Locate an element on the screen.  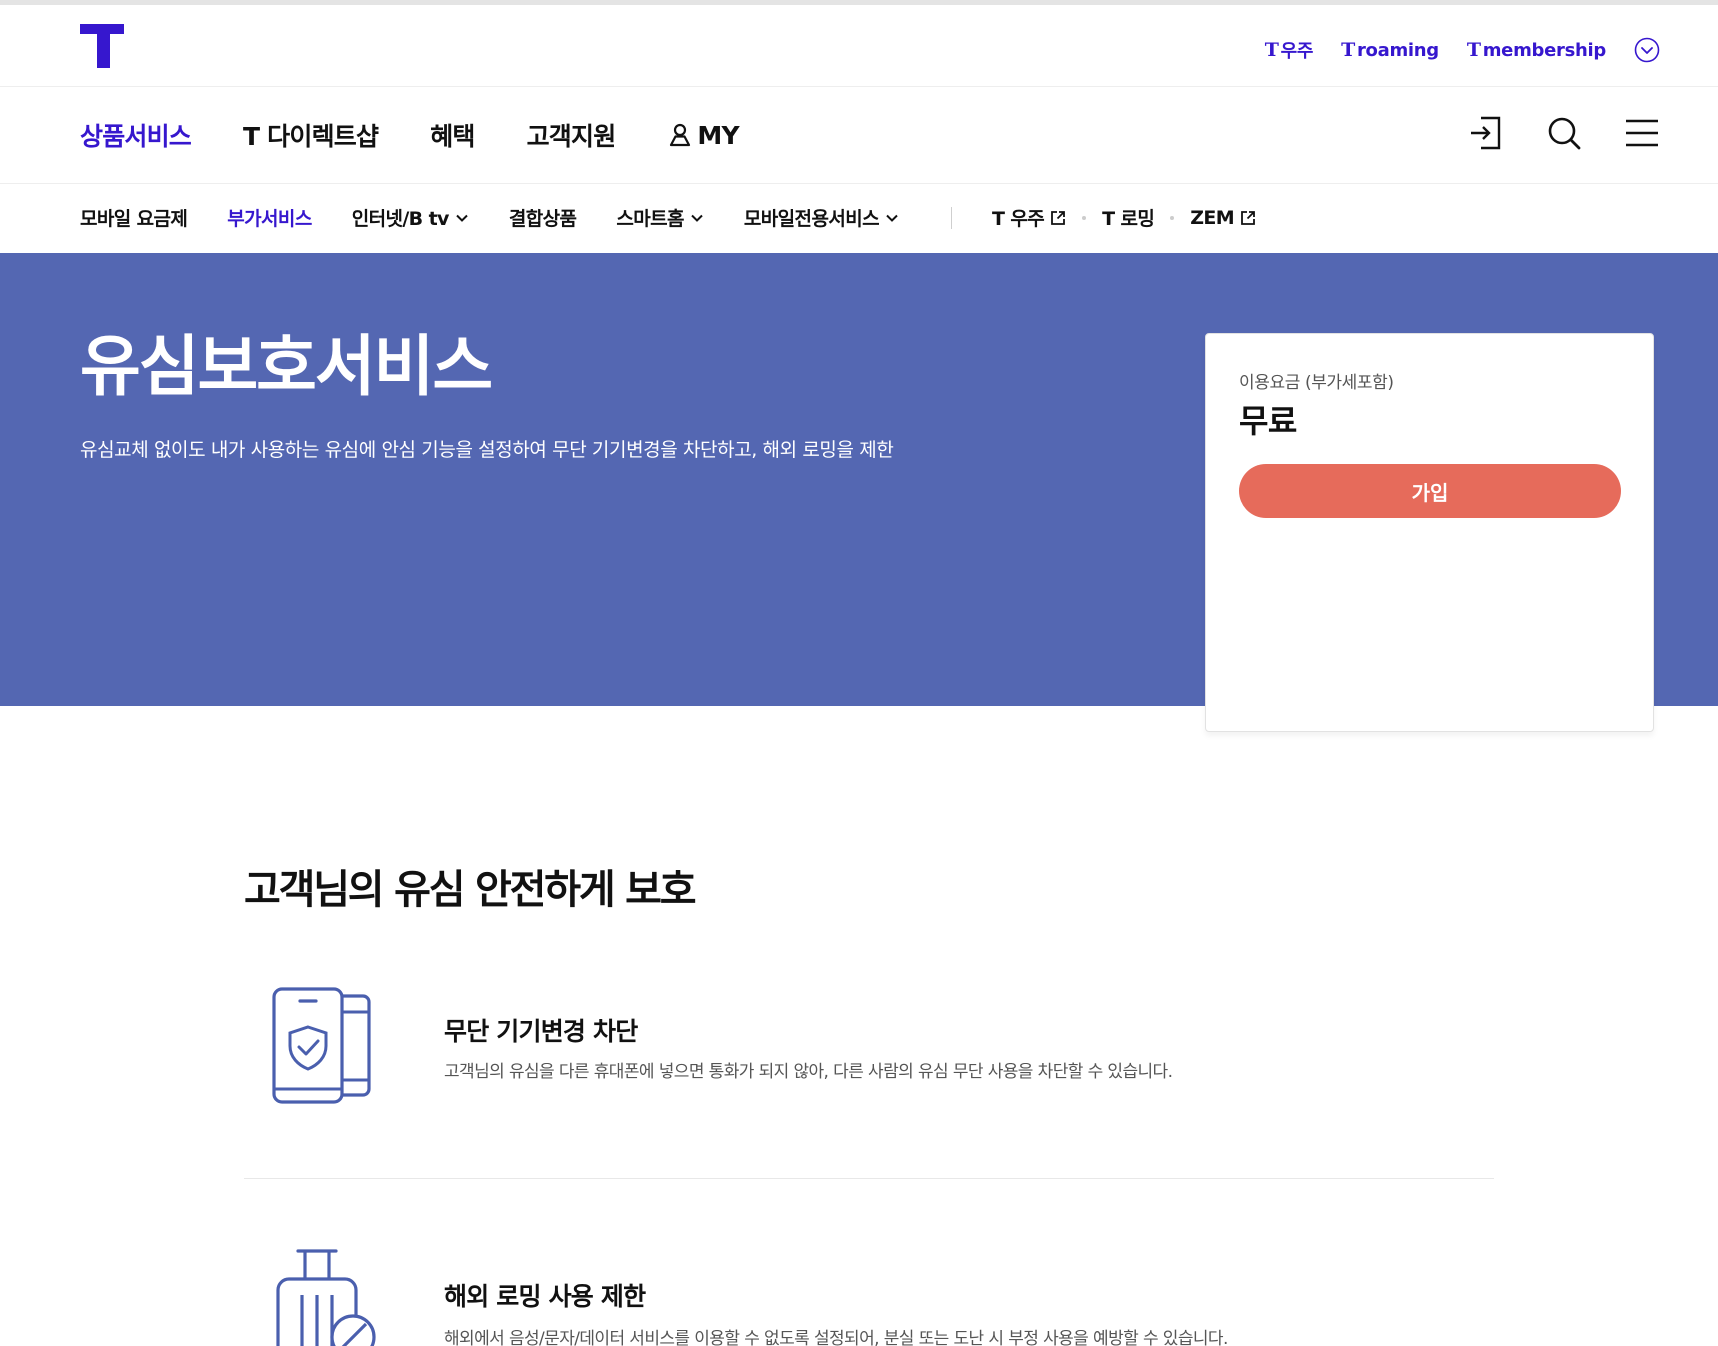
gnb-item-products: 상품서비스 is located at coordinates (136, 135).